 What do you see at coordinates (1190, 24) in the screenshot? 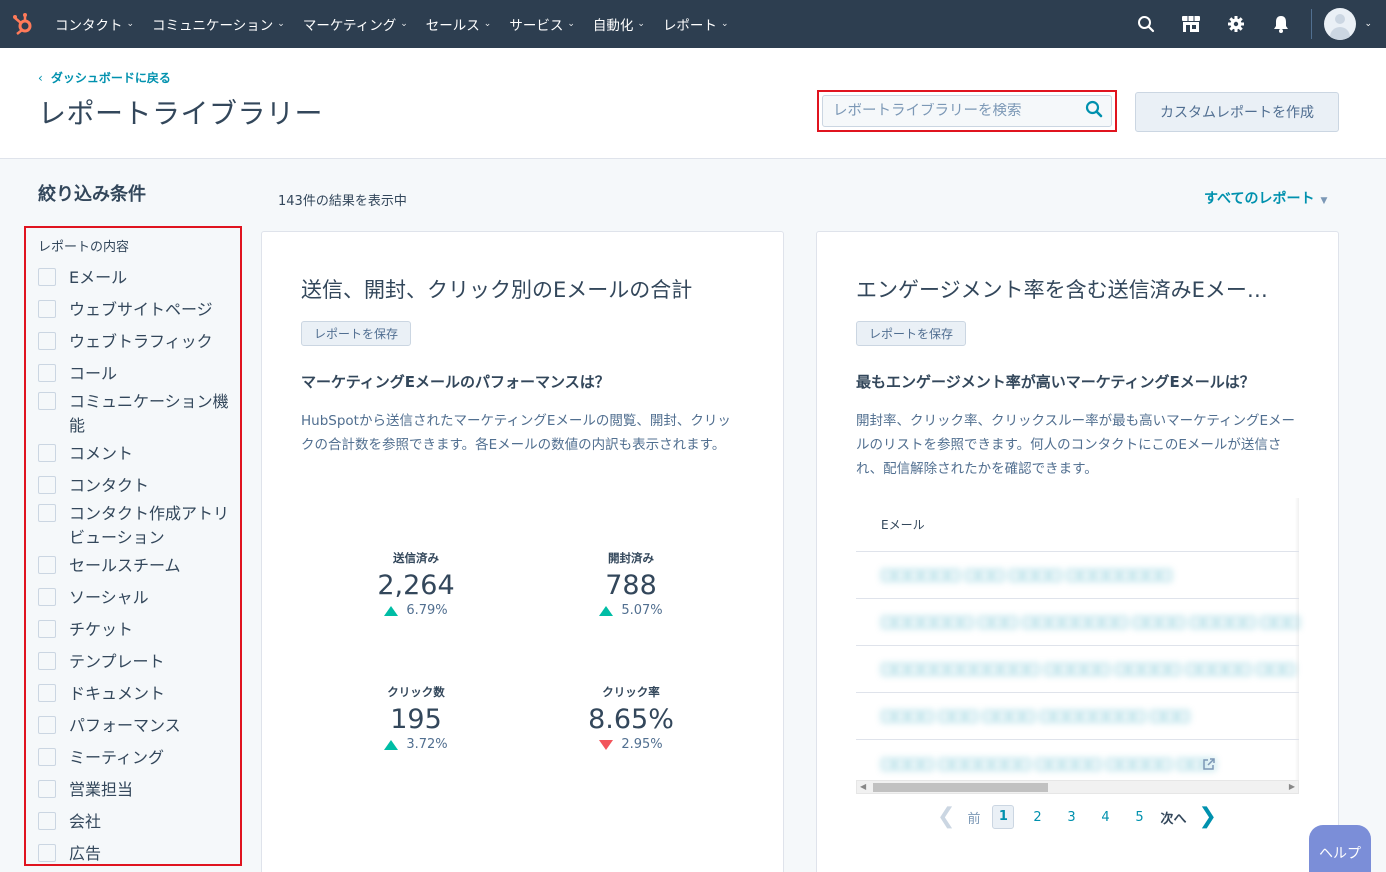
I see `marketplace-icon` at bounding box center [1190, 24].